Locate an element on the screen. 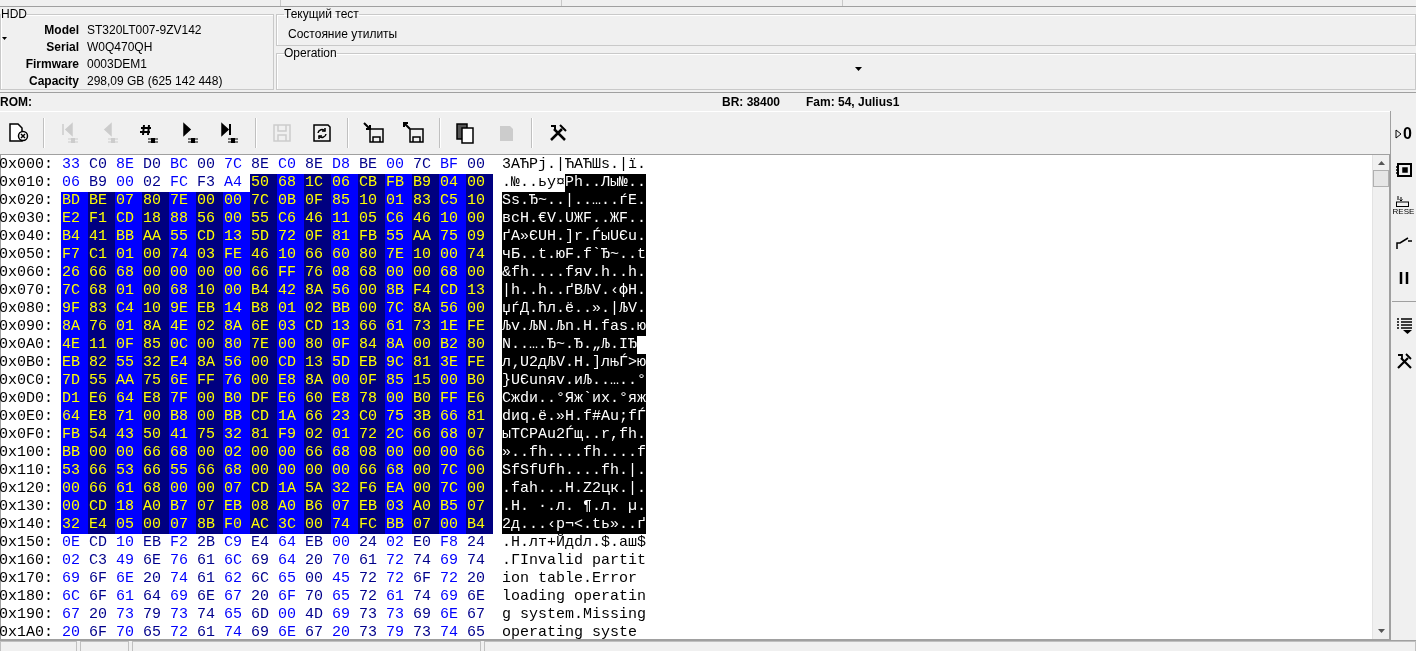 The width and height of the screenshot is (1416, 651). hex-byte: 9F is located at coordinates (74, 309).